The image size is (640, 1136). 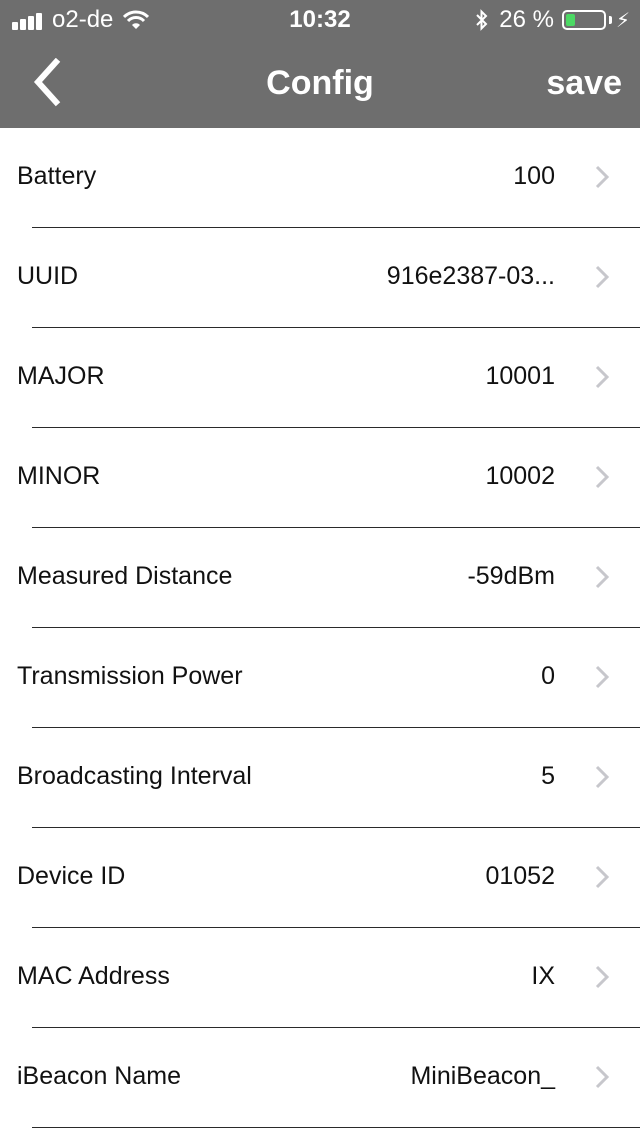 I want to click on save-button: save, so click(x=584, y=83).